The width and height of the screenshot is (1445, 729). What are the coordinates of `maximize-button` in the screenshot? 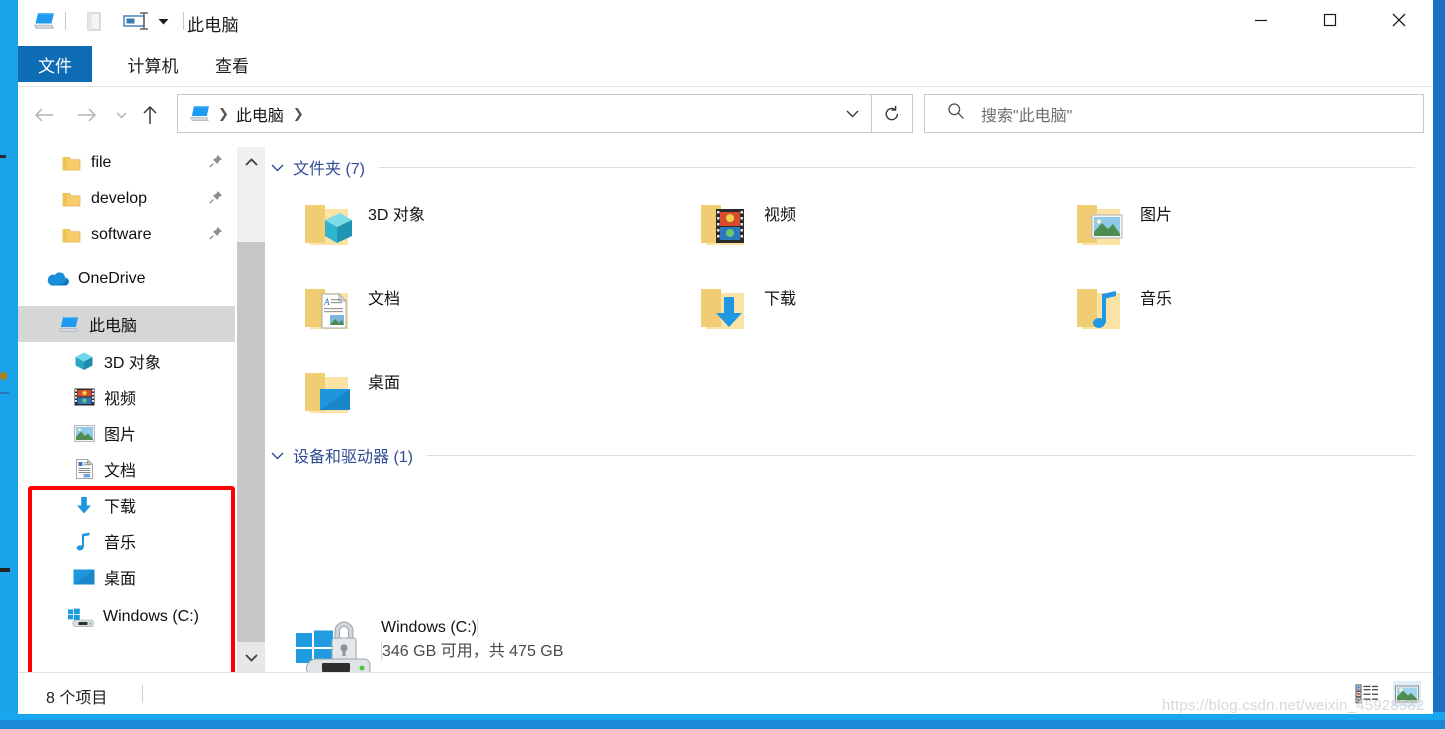 It's located at (1329, 20).